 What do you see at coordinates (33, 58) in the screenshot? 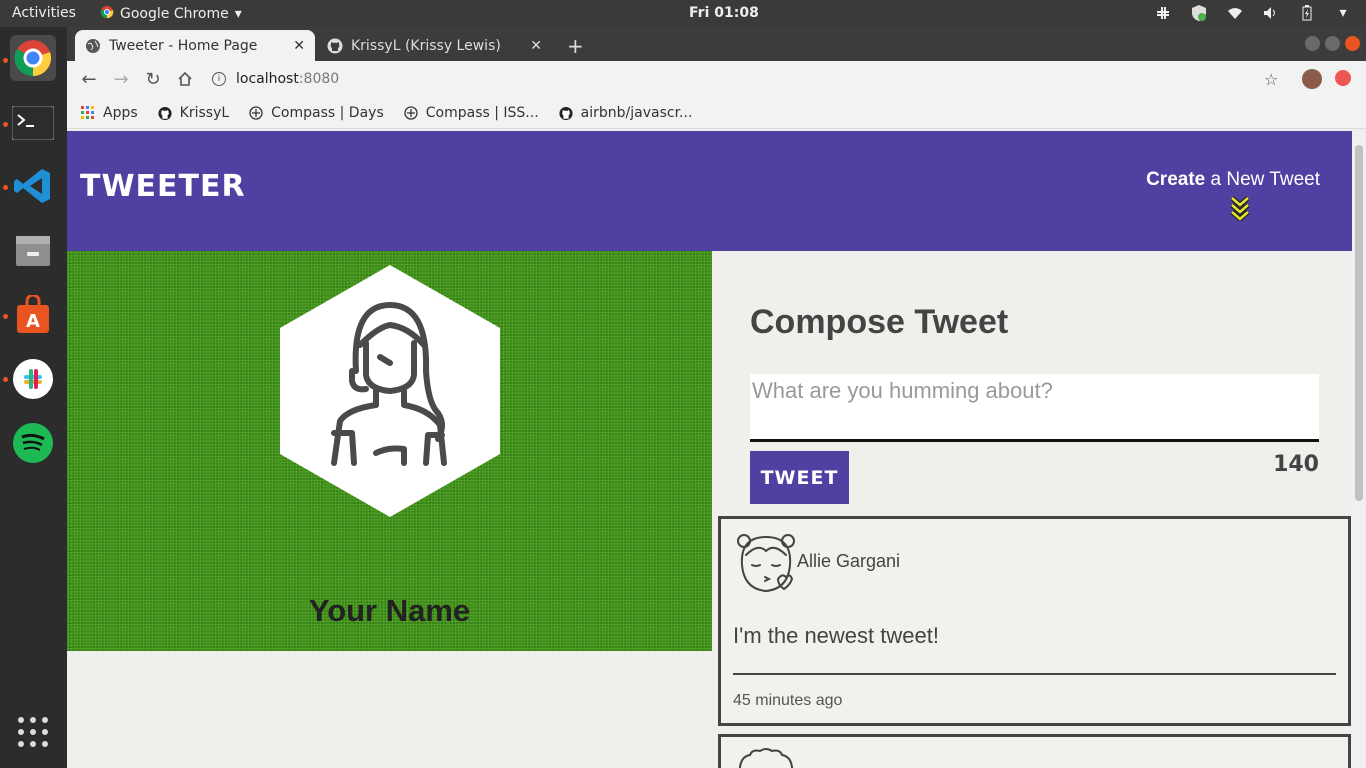
I see `chrome-dock-icon` at bounding box center [33, 58].